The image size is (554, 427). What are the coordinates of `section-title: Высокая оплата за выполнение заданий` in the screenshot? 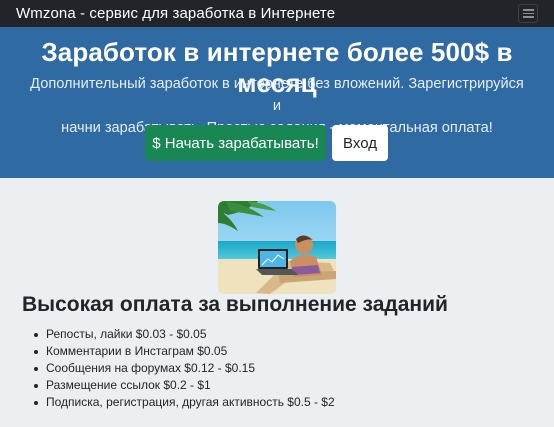 It's located at (235, 304).